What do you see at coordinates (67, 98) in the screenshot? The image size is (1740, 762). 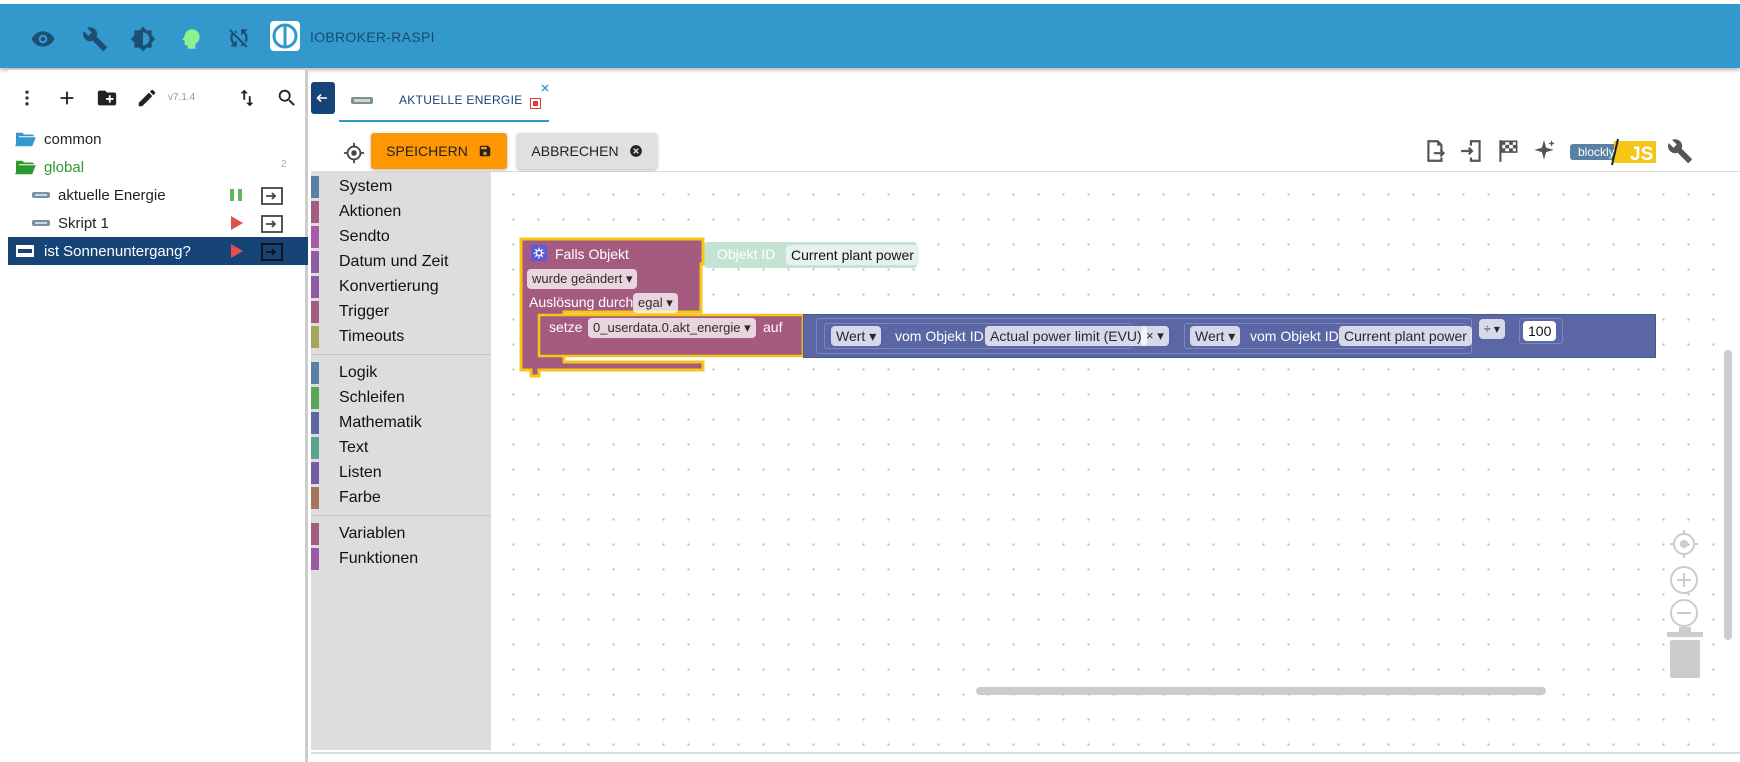 I see `add-script-icon` at bounding box center [67, 98].